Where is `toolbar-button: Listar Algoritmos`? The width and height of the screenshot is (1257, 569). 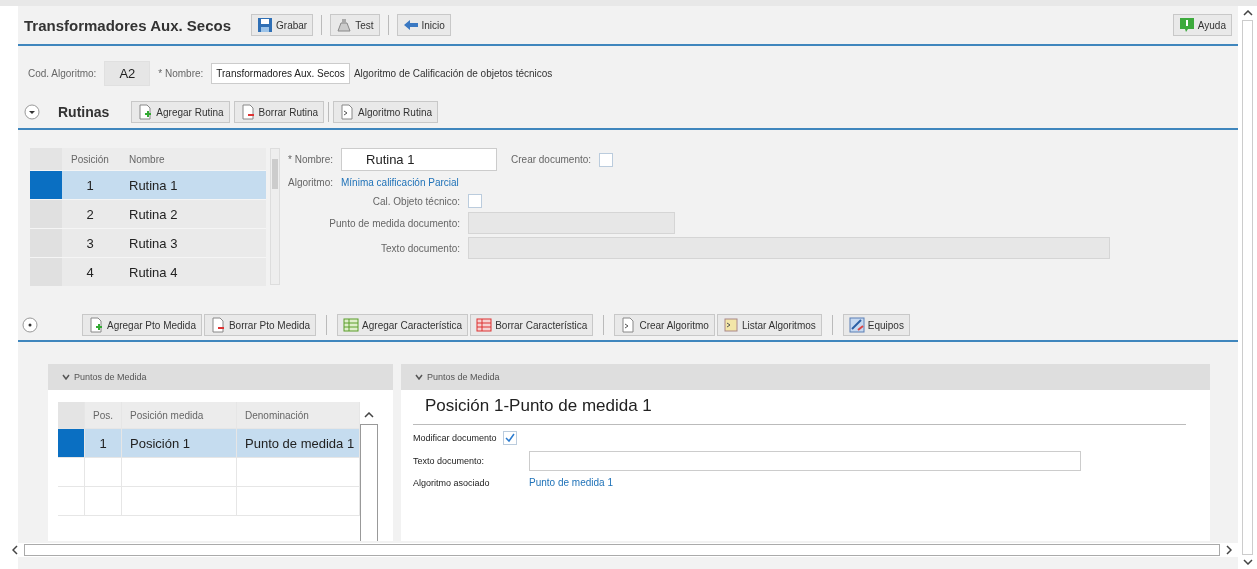
toolbar-button: Listar Algoritmos is located at coordinates (769, 325).